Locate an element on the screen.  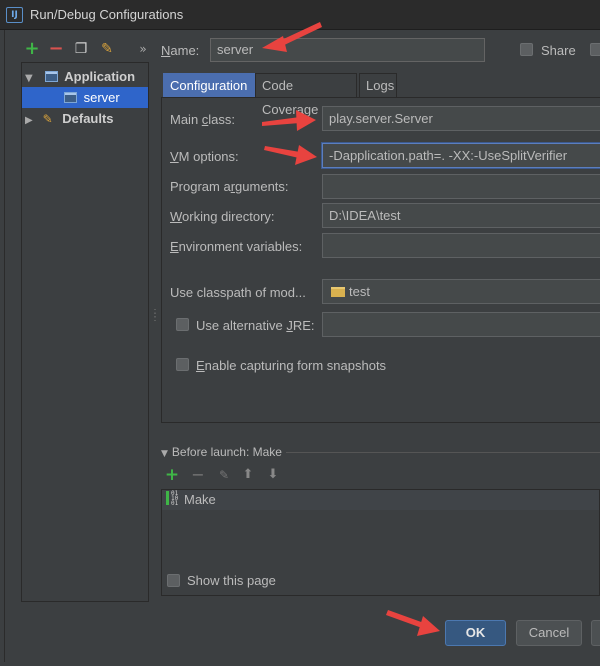
arrow-to-vm-options is located at coordinates (290, 155).